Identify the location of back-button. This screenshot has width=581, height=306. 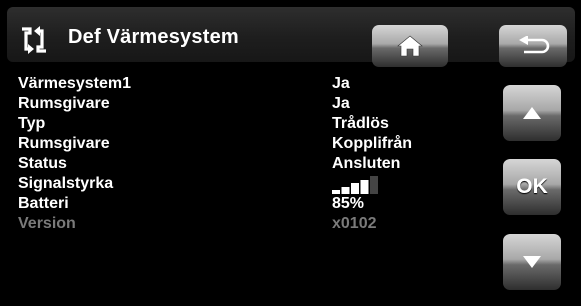
(533, 46).